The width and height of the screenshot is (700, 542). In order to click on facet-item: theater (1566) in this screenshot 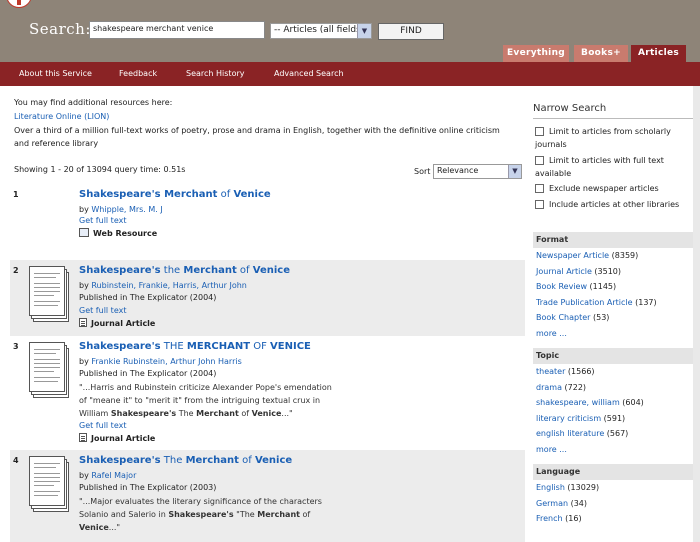, I will do `click(614, 372)`.